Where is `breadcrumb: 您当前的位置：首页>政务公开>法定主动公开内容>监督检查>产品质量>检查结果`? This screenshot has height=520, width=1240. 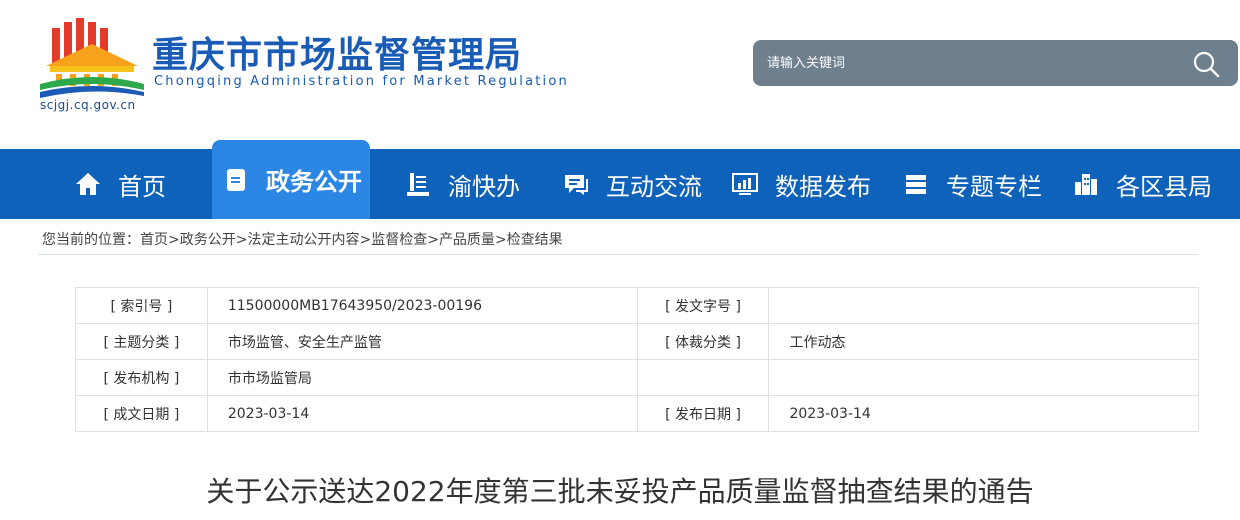
breadcrumb: 您当前的位置：首页>政务公开>法定主动公开内容>监督检查>产品质量>检查结果 is located at coordinates (302, 239).